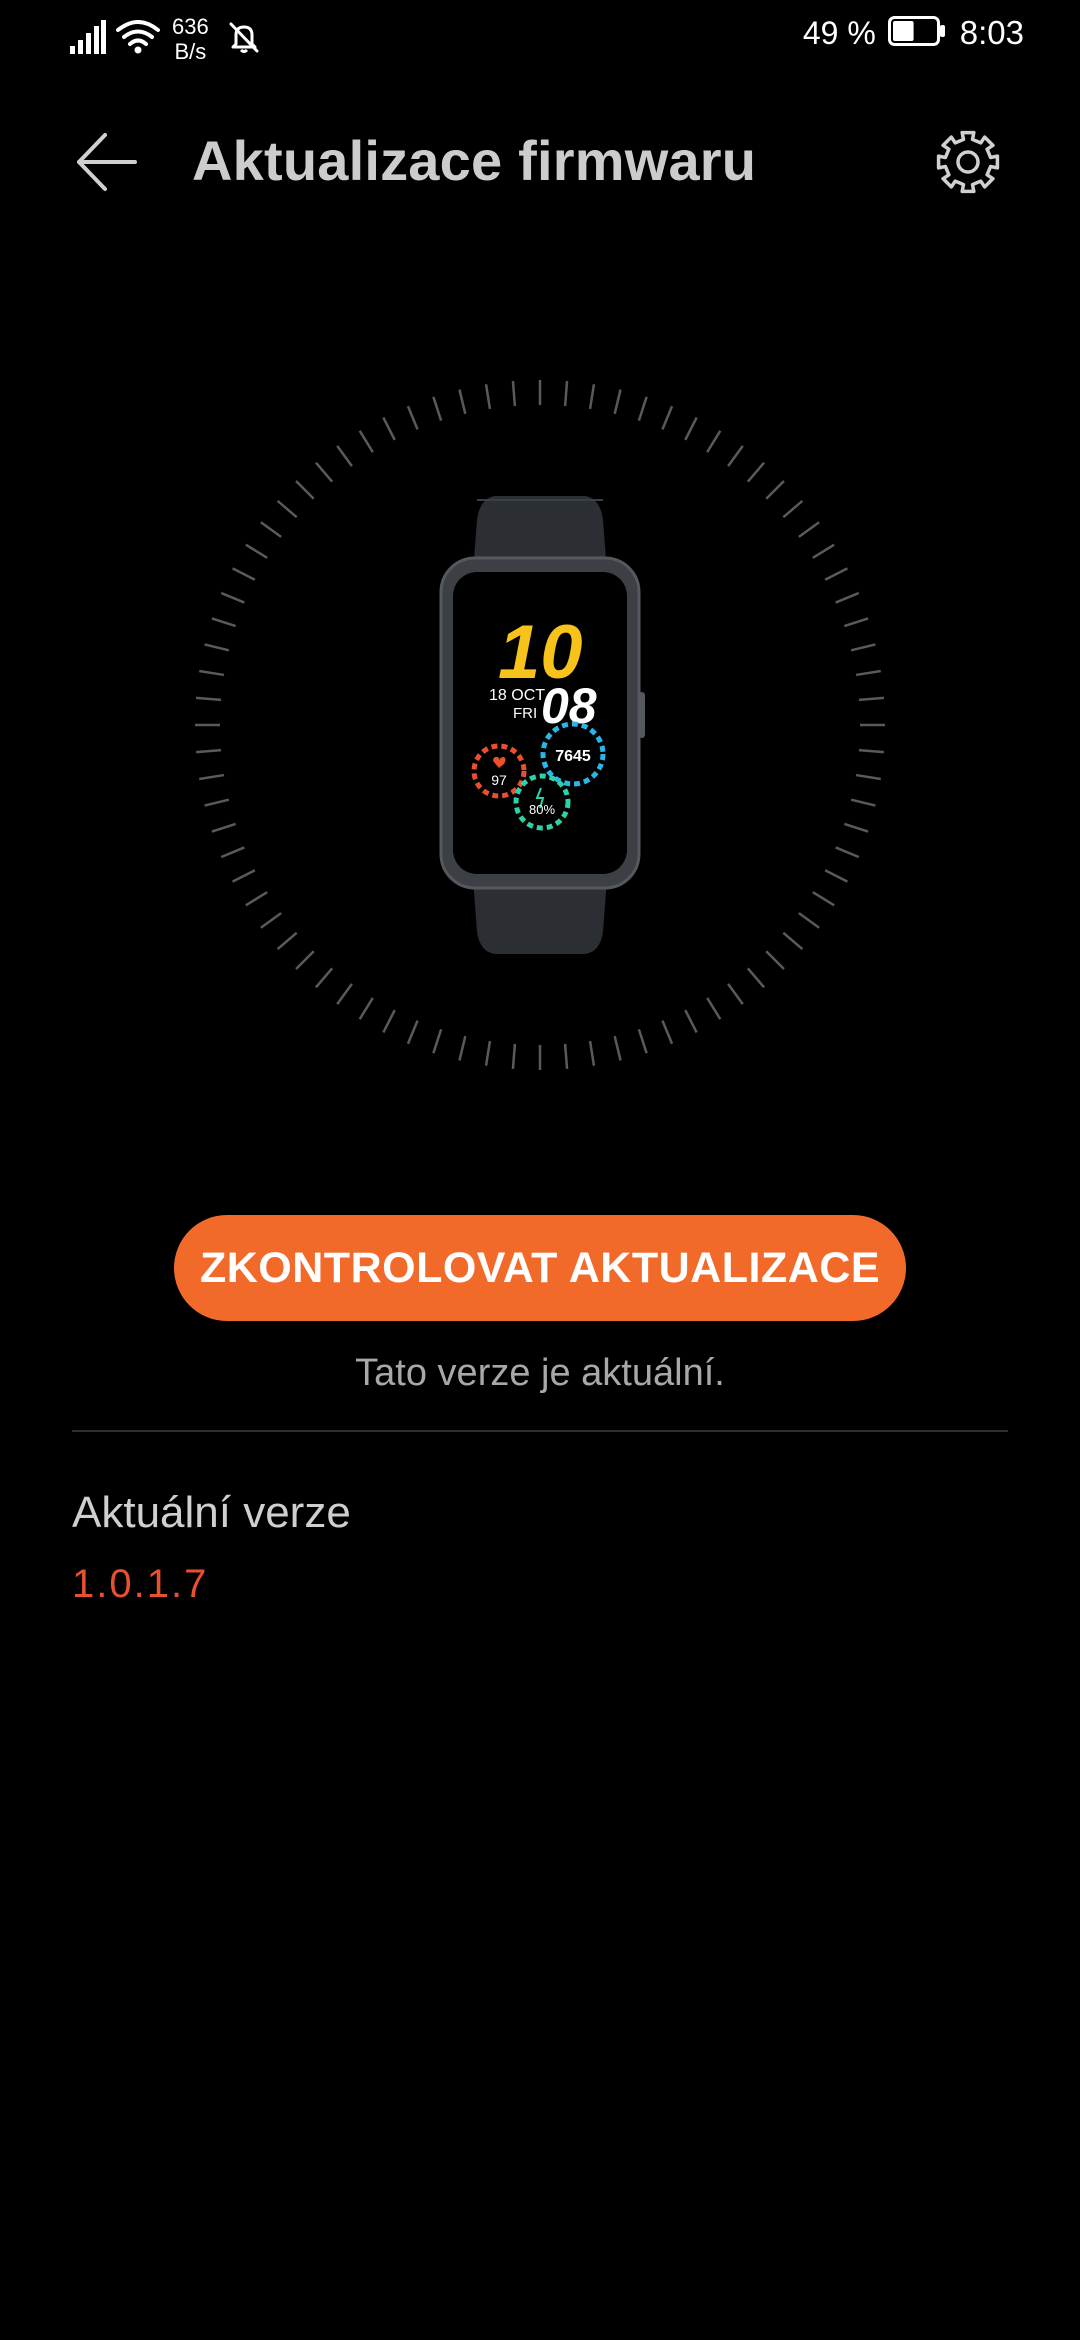 The width and height of the screenshot is (1080, 2340). I want to click on watch-battery: 80%, so click(542, 809).